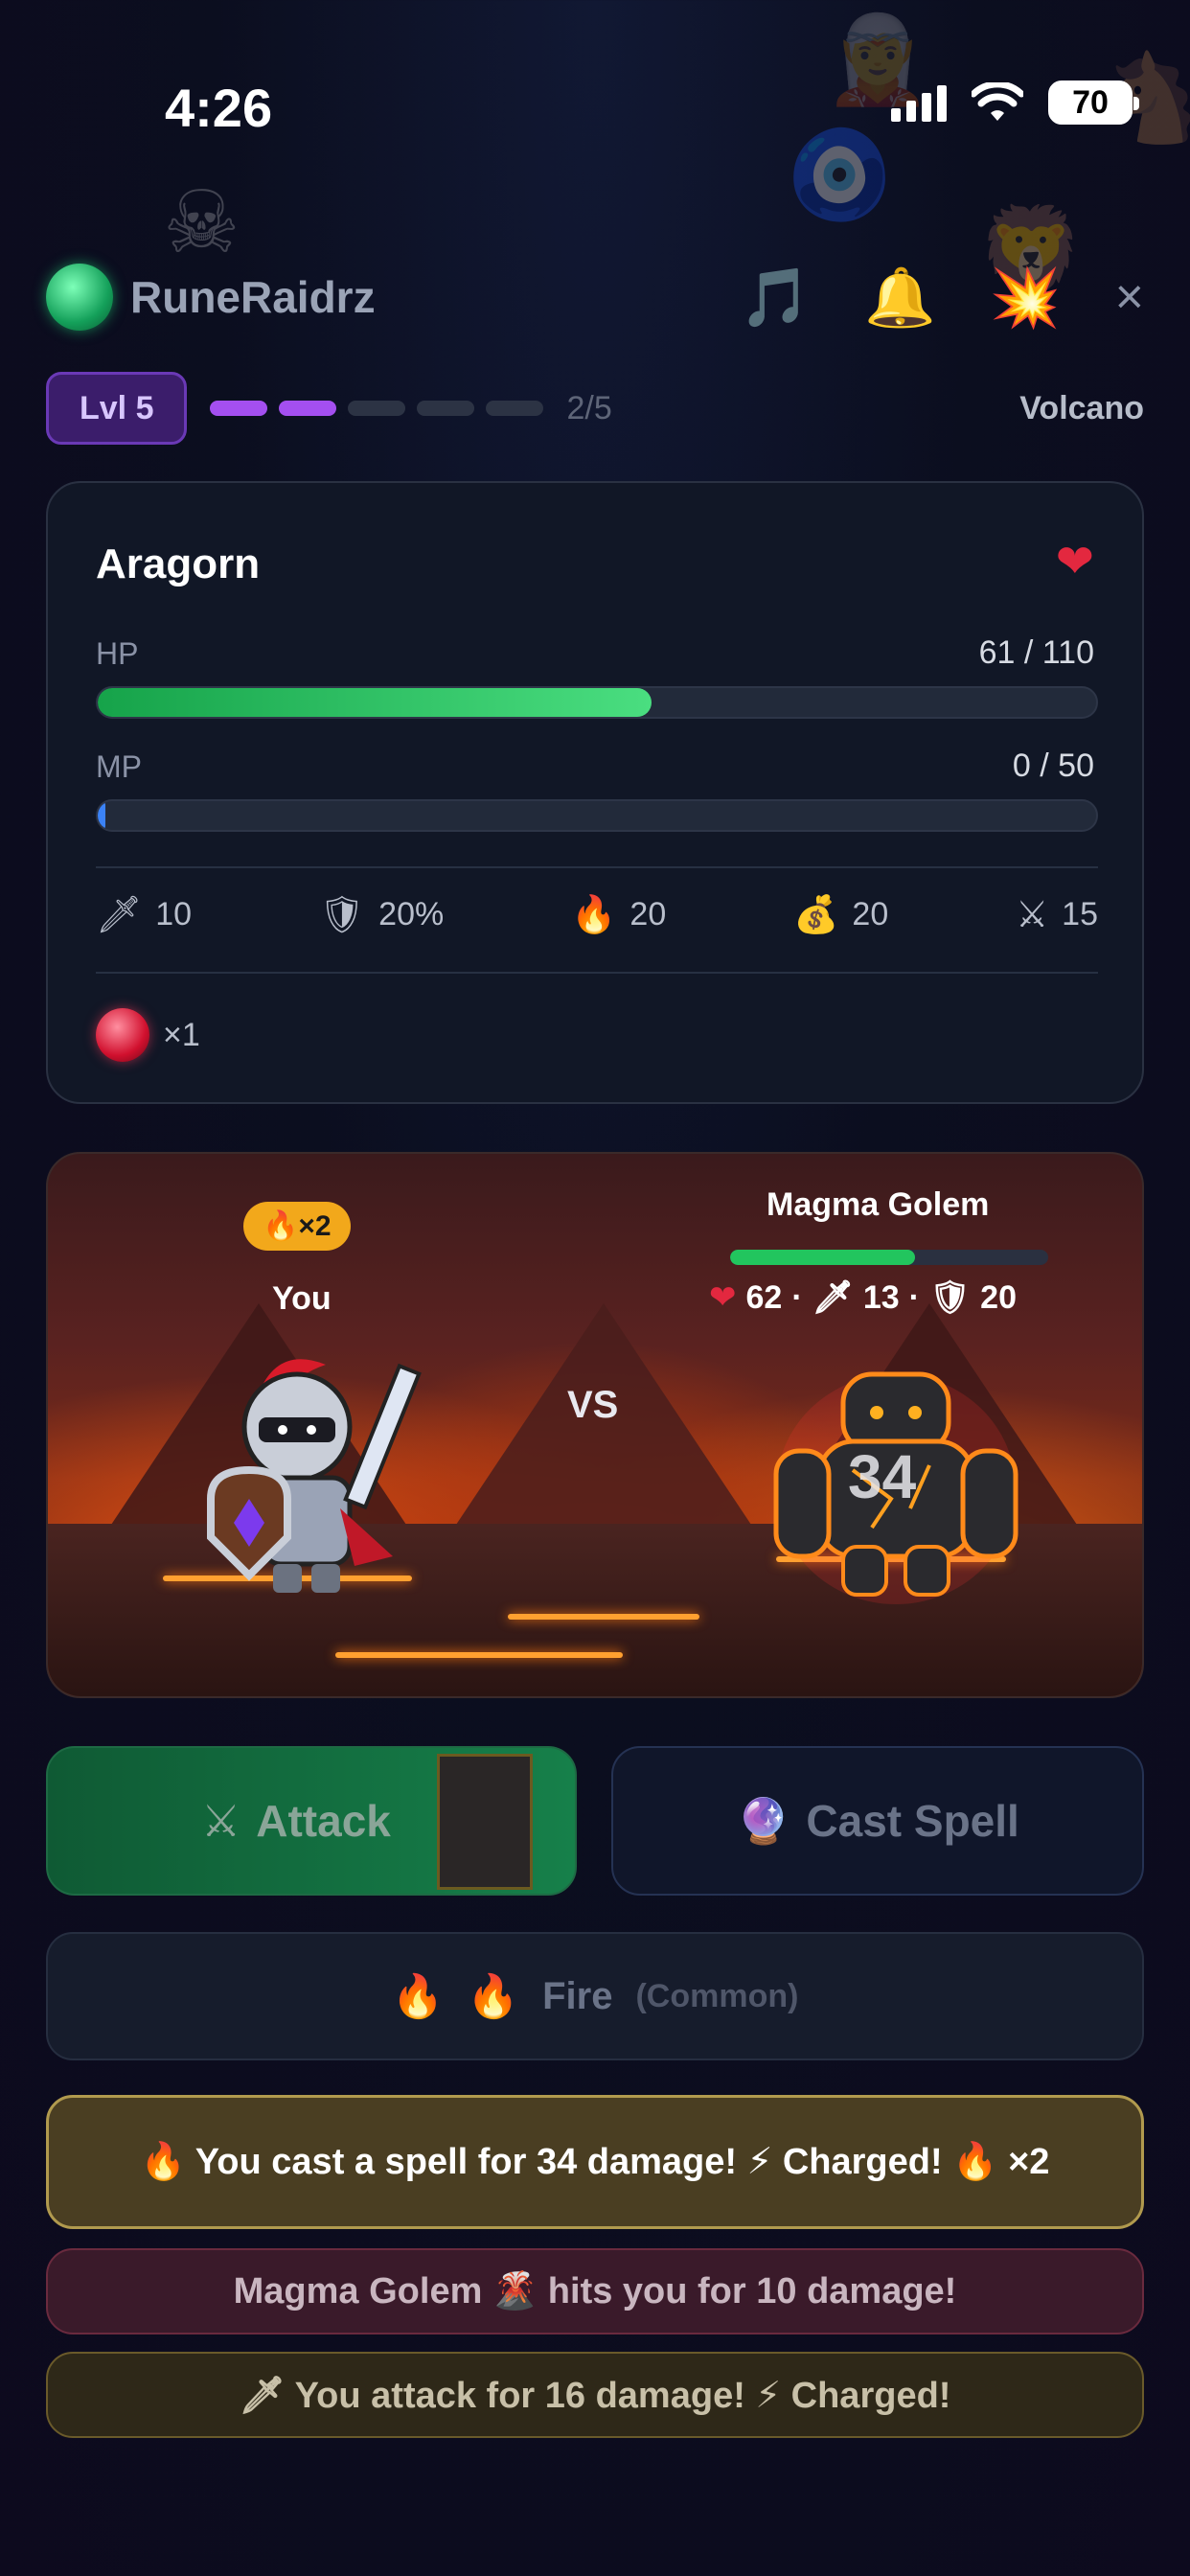 Image resolution: width=1190 pixels, height=2576 pixels. Describe the element at coordinates (117, 408) in the screenshot. I see `level-badge: Lvl 5` at that location.